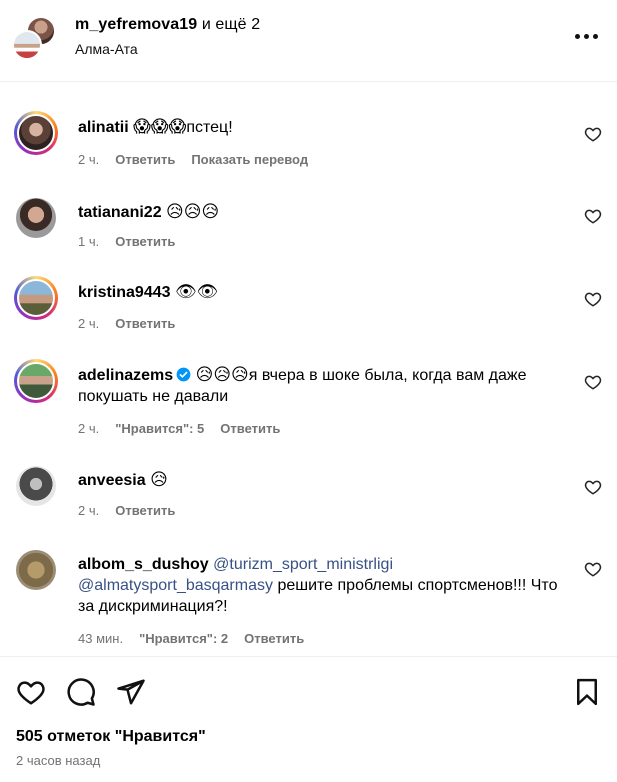  Describe the element at coordinates (143, 564) in the screenshot. I see `comment-username: albom_s_dushoy` at that location.